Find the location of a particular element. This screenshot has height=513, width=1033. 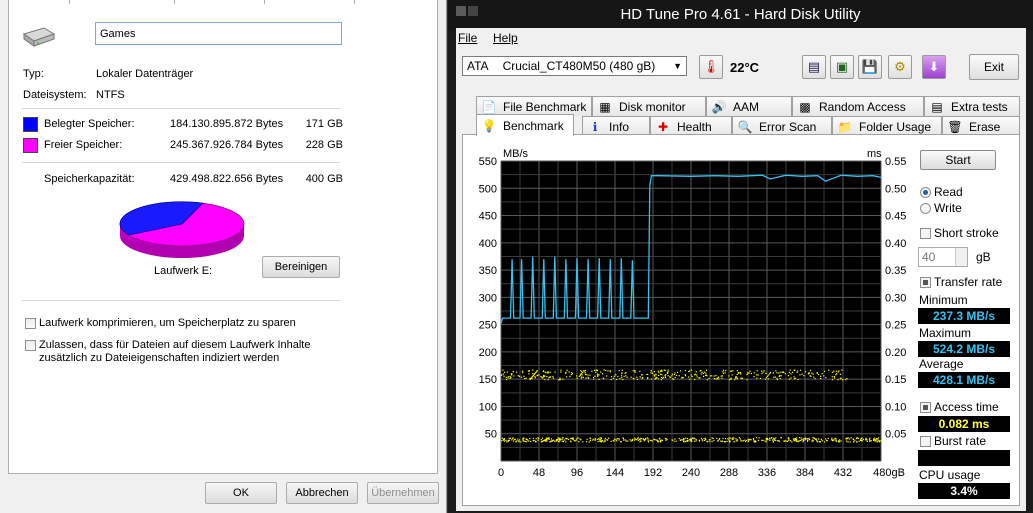

health-cross-icon: ✚ is located at coordinates (663, 126).